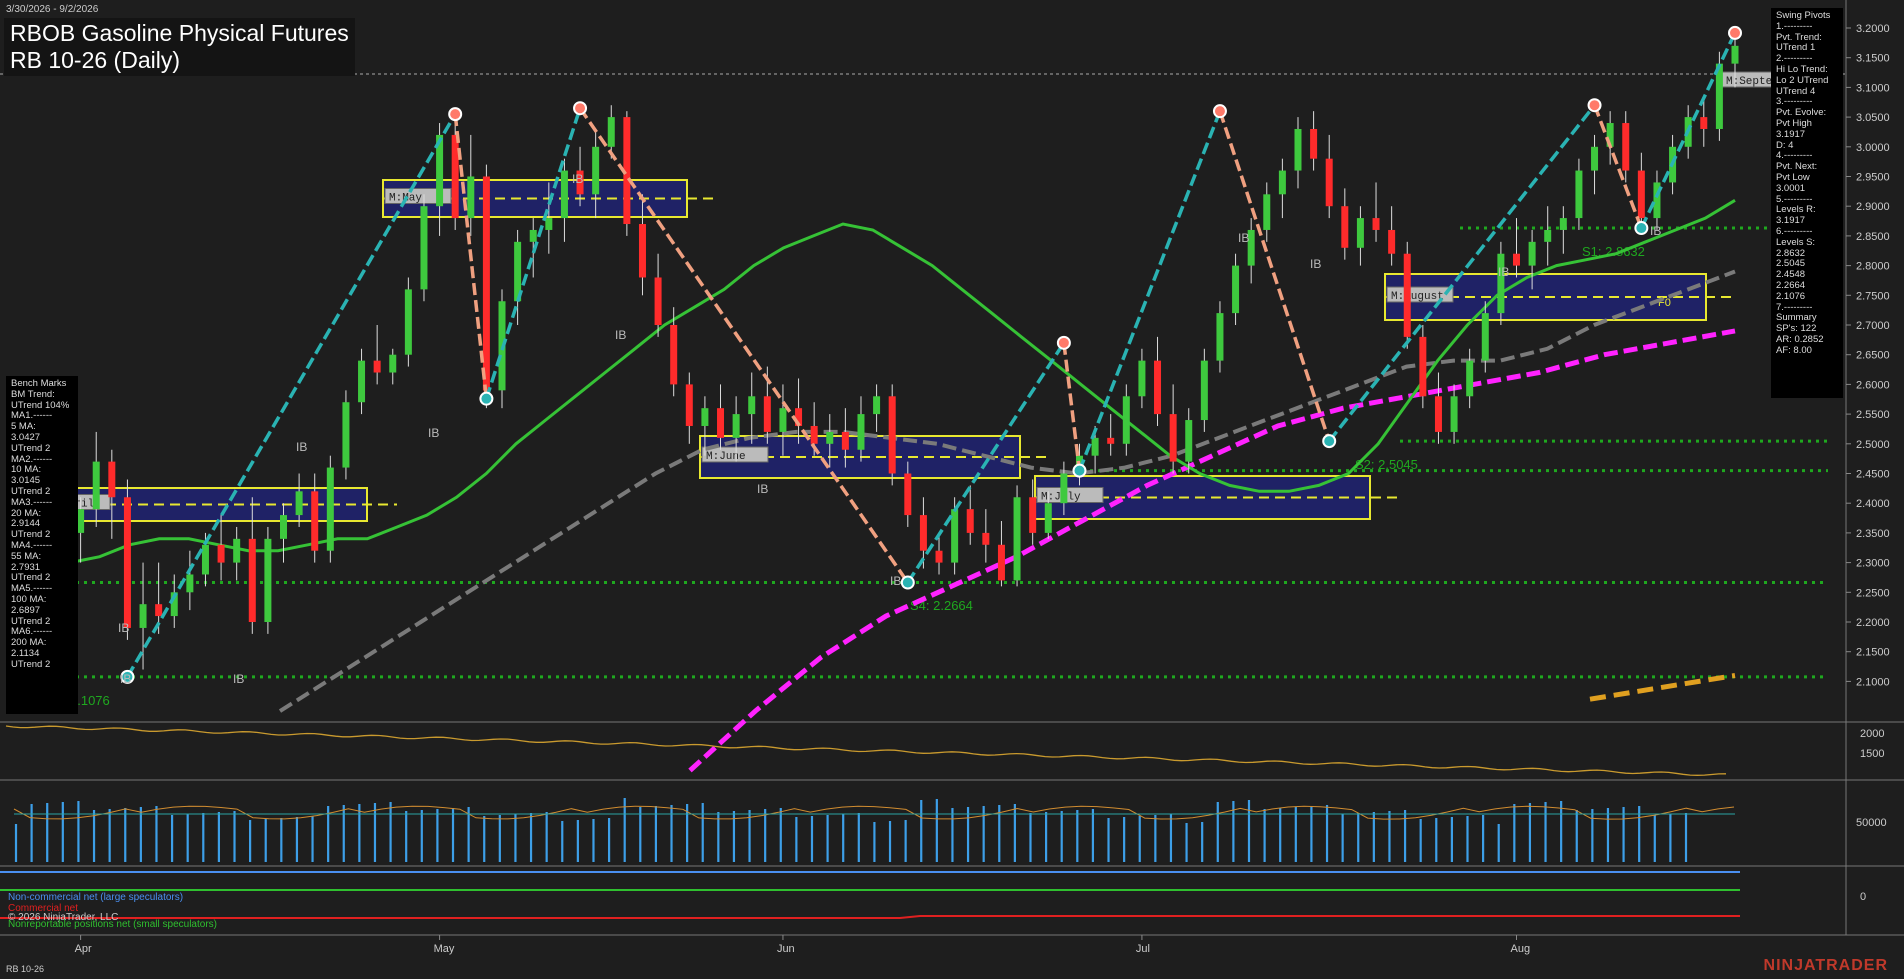  Describe the element at coordinates (1873, 88) in the screenshot. I see `y-tick-label: 3.1000` at that location.